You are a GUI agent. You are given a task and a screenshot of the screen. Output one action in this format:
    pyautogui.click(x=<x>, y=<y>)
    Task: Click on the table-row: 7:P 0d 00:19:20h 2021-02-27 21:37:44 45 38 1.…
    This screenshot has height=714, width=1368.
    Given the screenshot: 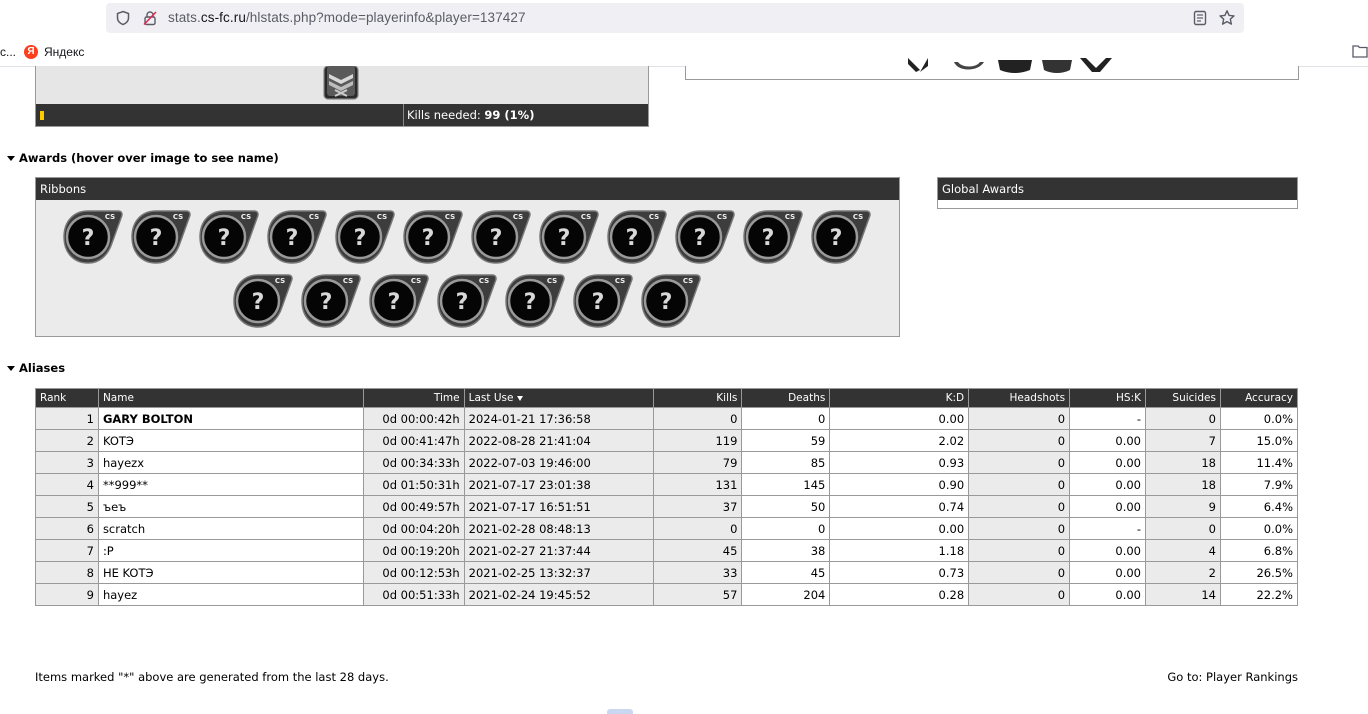 What is the action you would take?
    pyautogui.click(x=667, y=550)
    